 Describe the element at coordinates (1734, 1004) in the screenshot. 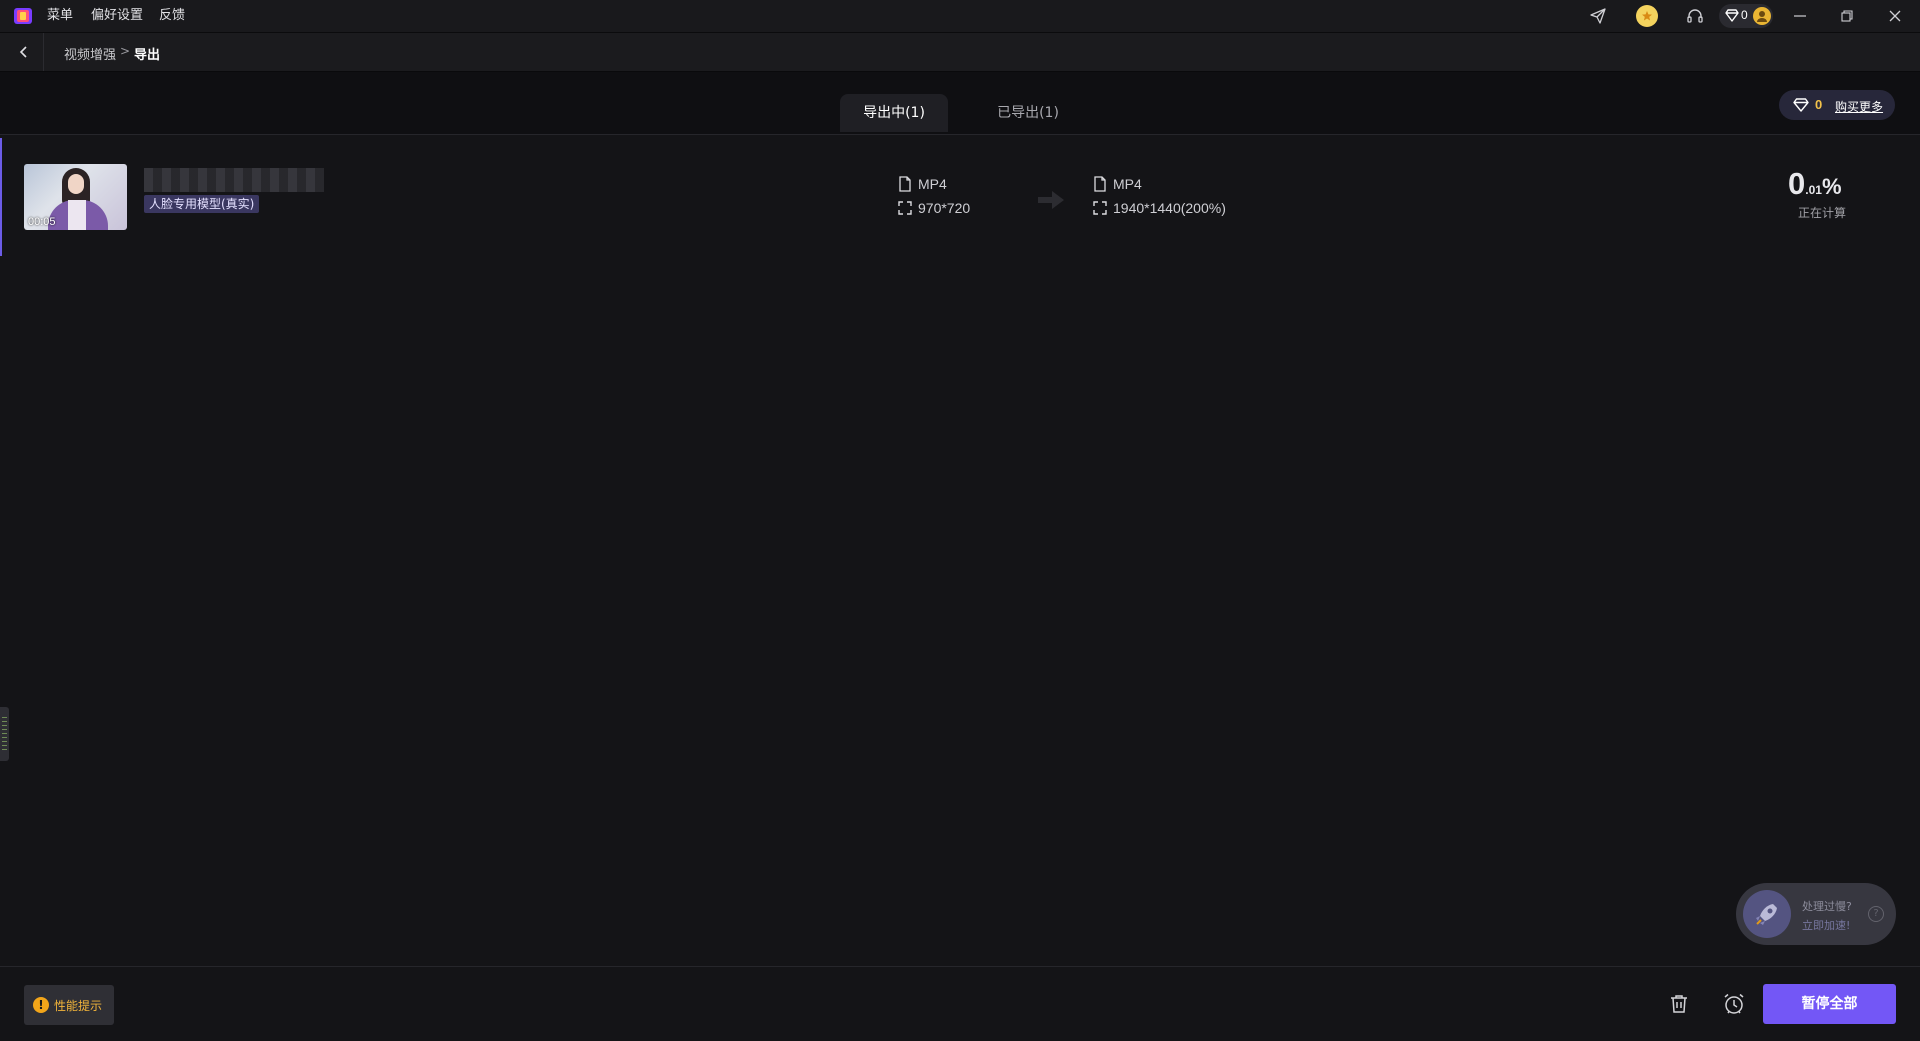

I see `alarm-clock-icon` at that location.